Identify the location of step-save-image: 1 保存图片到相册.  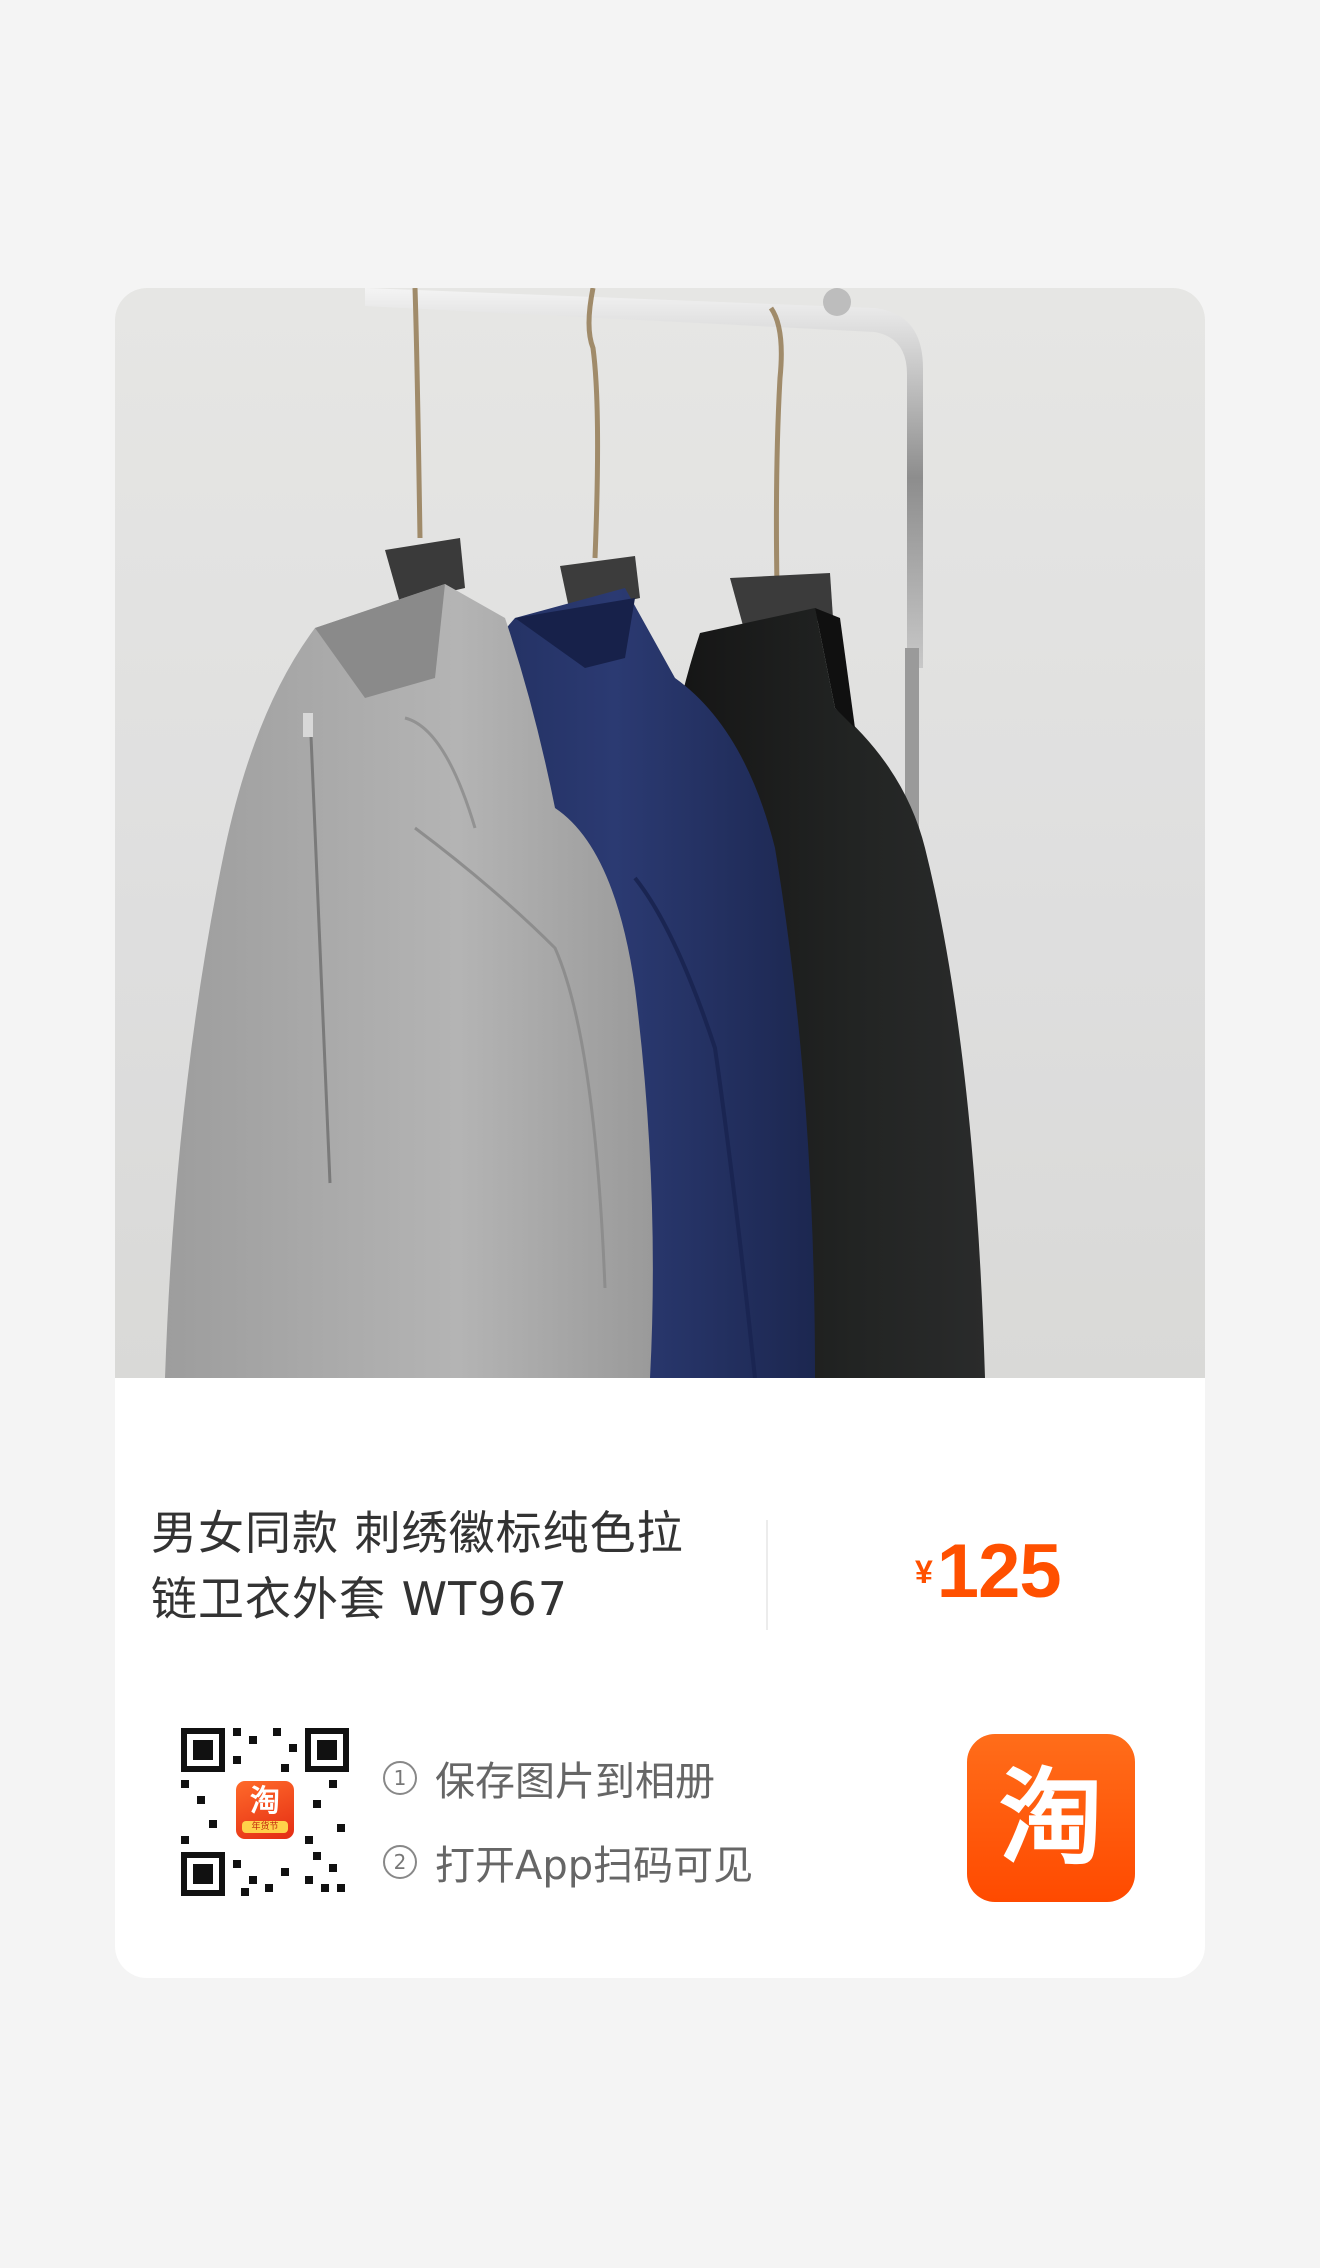
(568, 1778).